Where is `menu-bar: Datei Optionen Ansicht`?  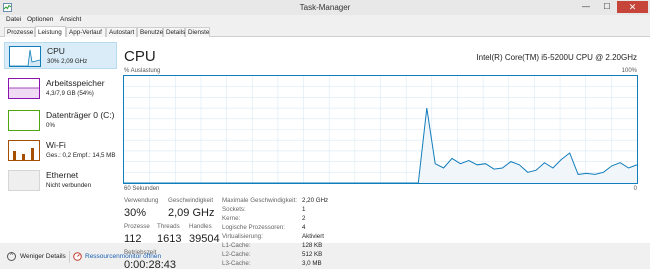 menu-bar: Datei Optionen Ansicht is located at coordinates (325, 20).